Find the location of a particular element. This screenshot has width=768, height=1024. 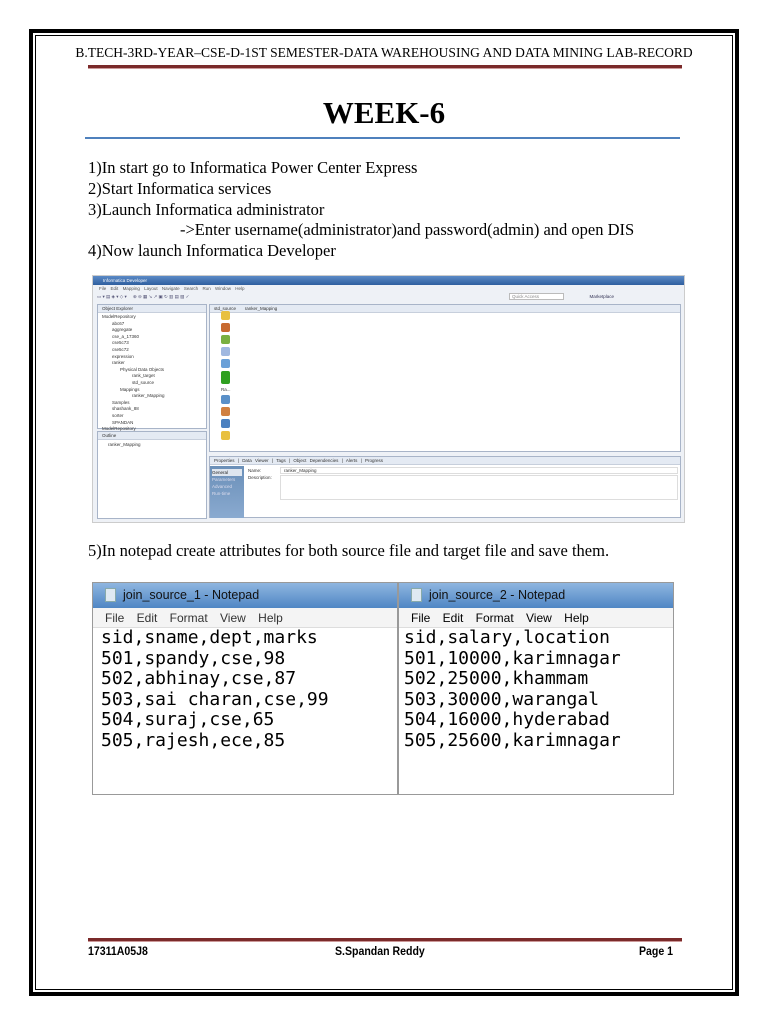

step: 3)Launch Informatica administrator is located at coordinates (206, 209).